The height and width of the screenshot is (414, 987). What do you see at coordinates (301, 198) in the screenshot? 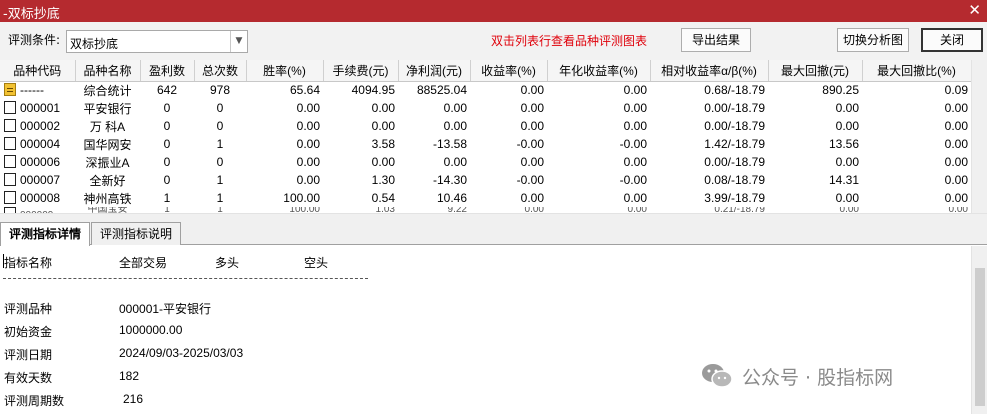
I see `cell-text: 100.00` at bounding box center [301, 198].